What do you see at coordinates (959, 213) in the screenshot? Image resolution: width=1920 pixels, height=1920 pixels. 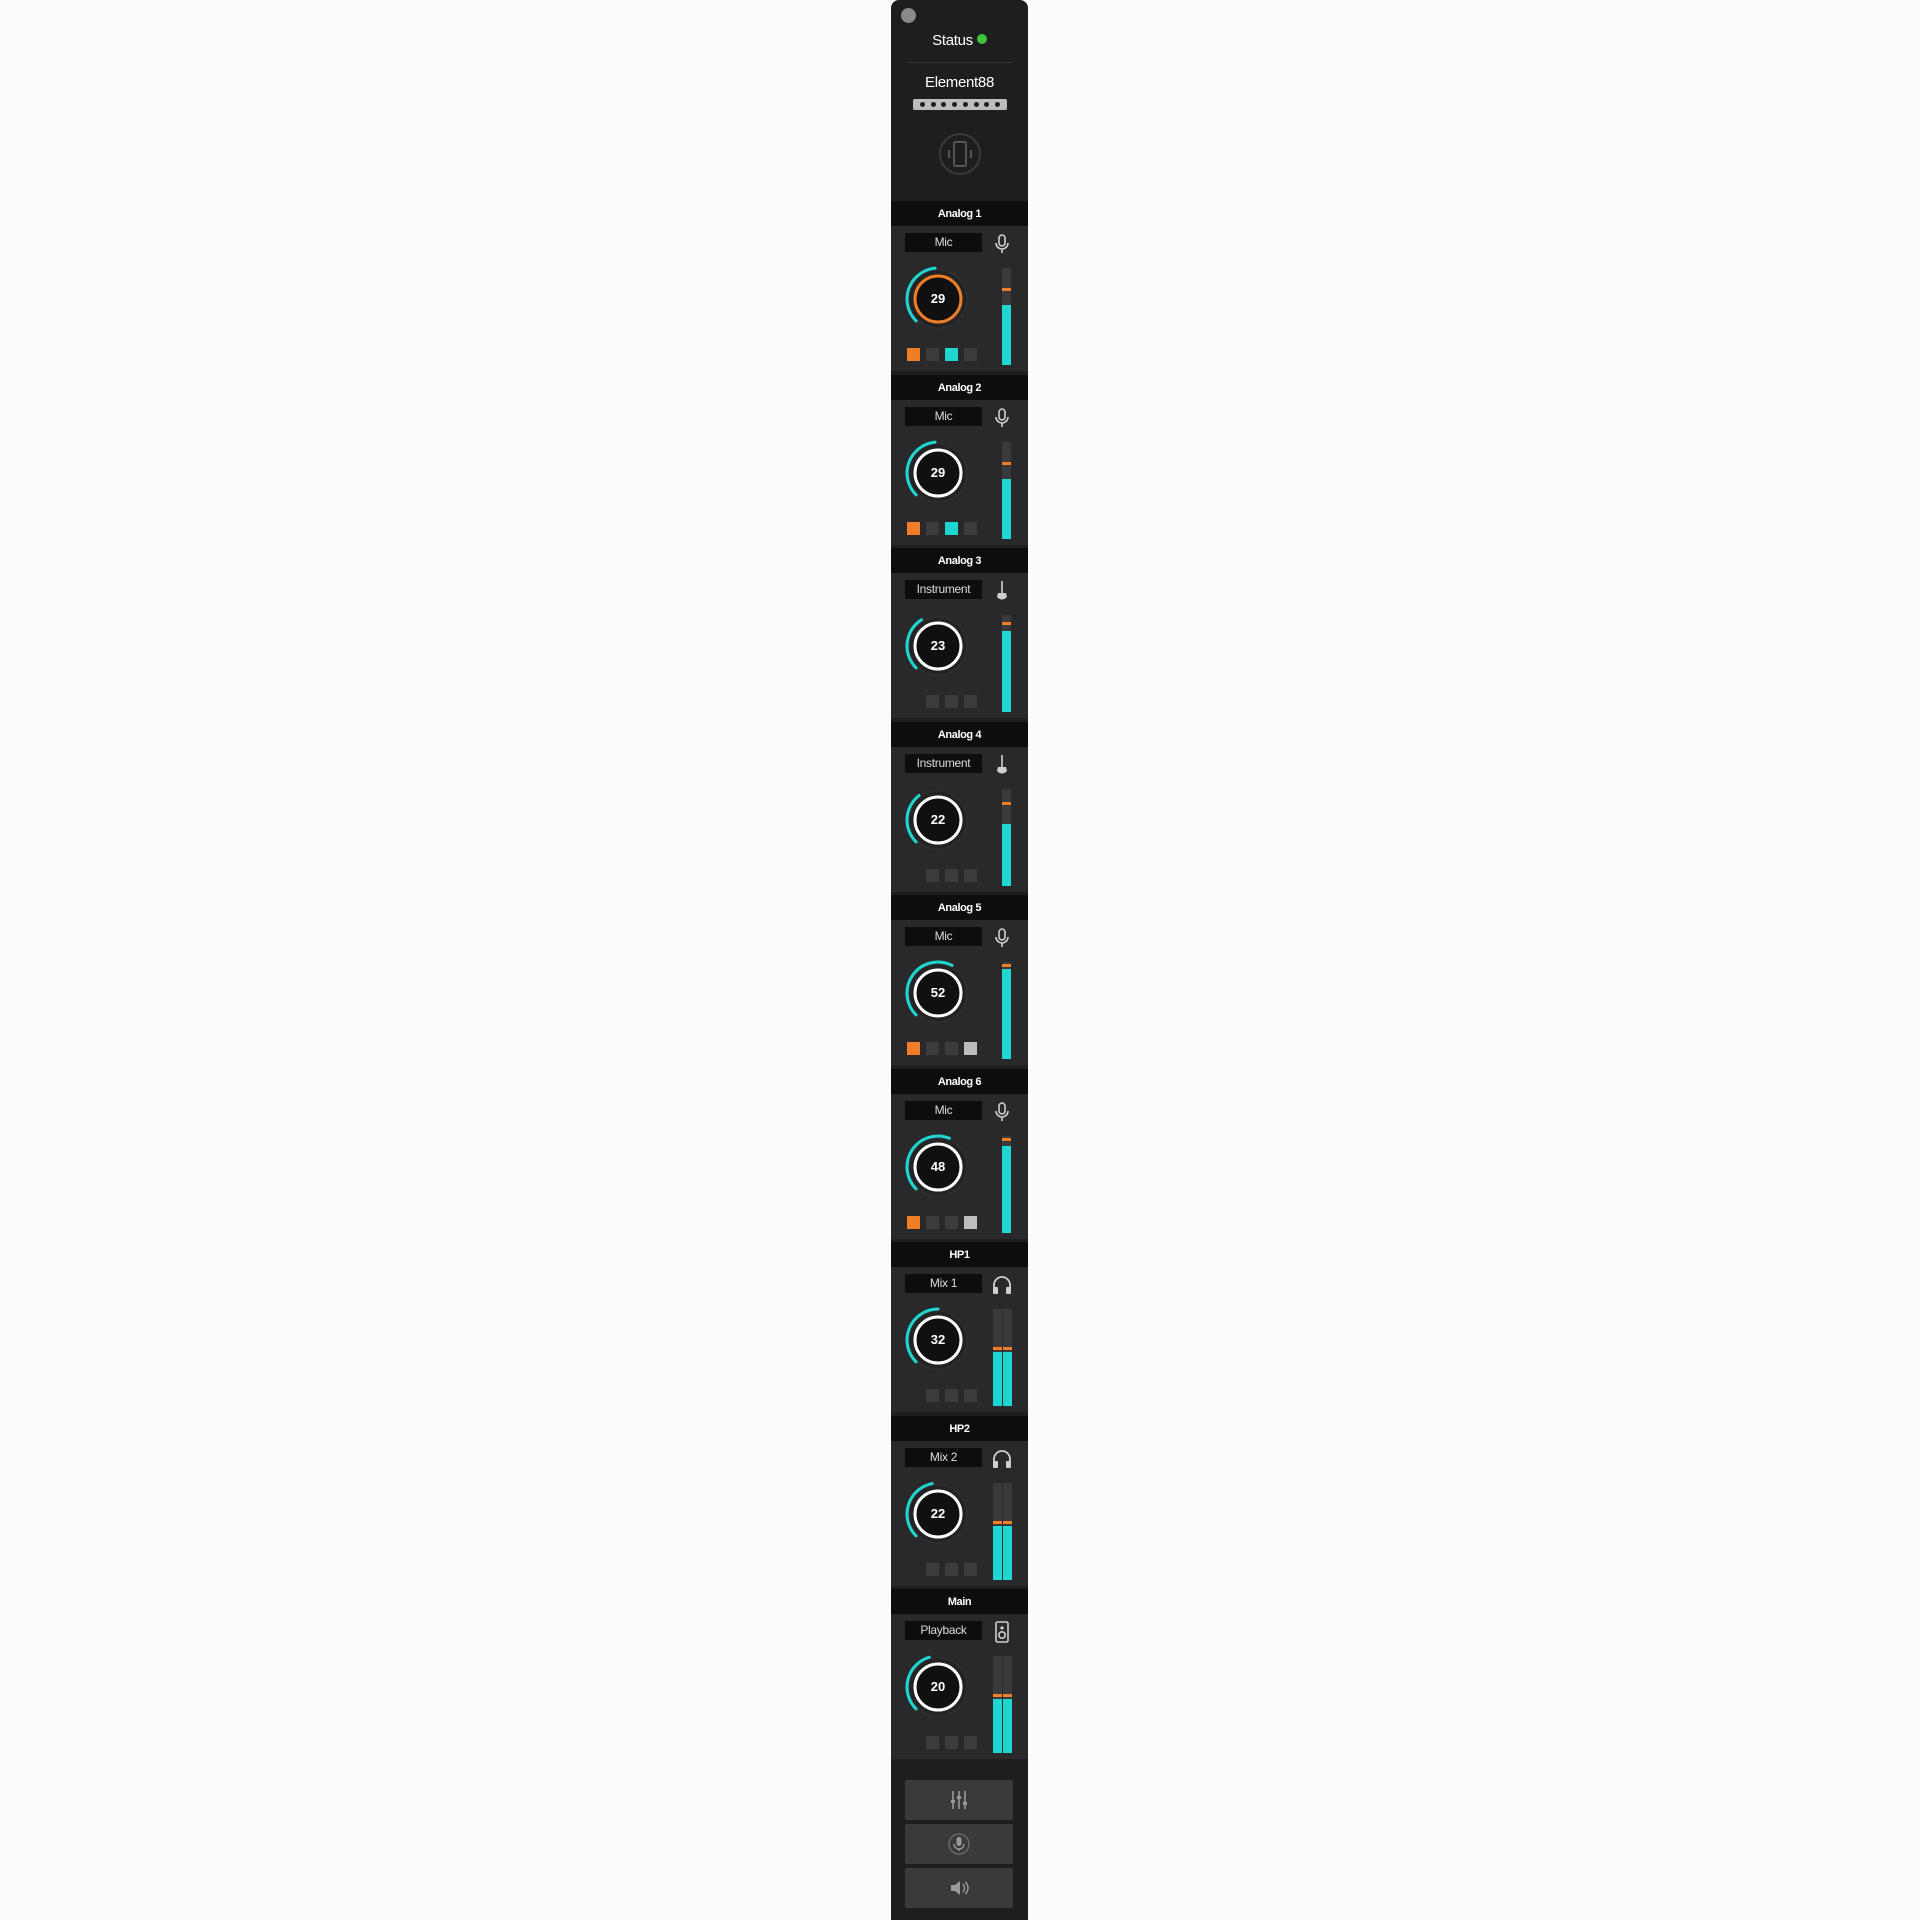 I see `channel-name: Analog 1` at bounding box center [959, 213].